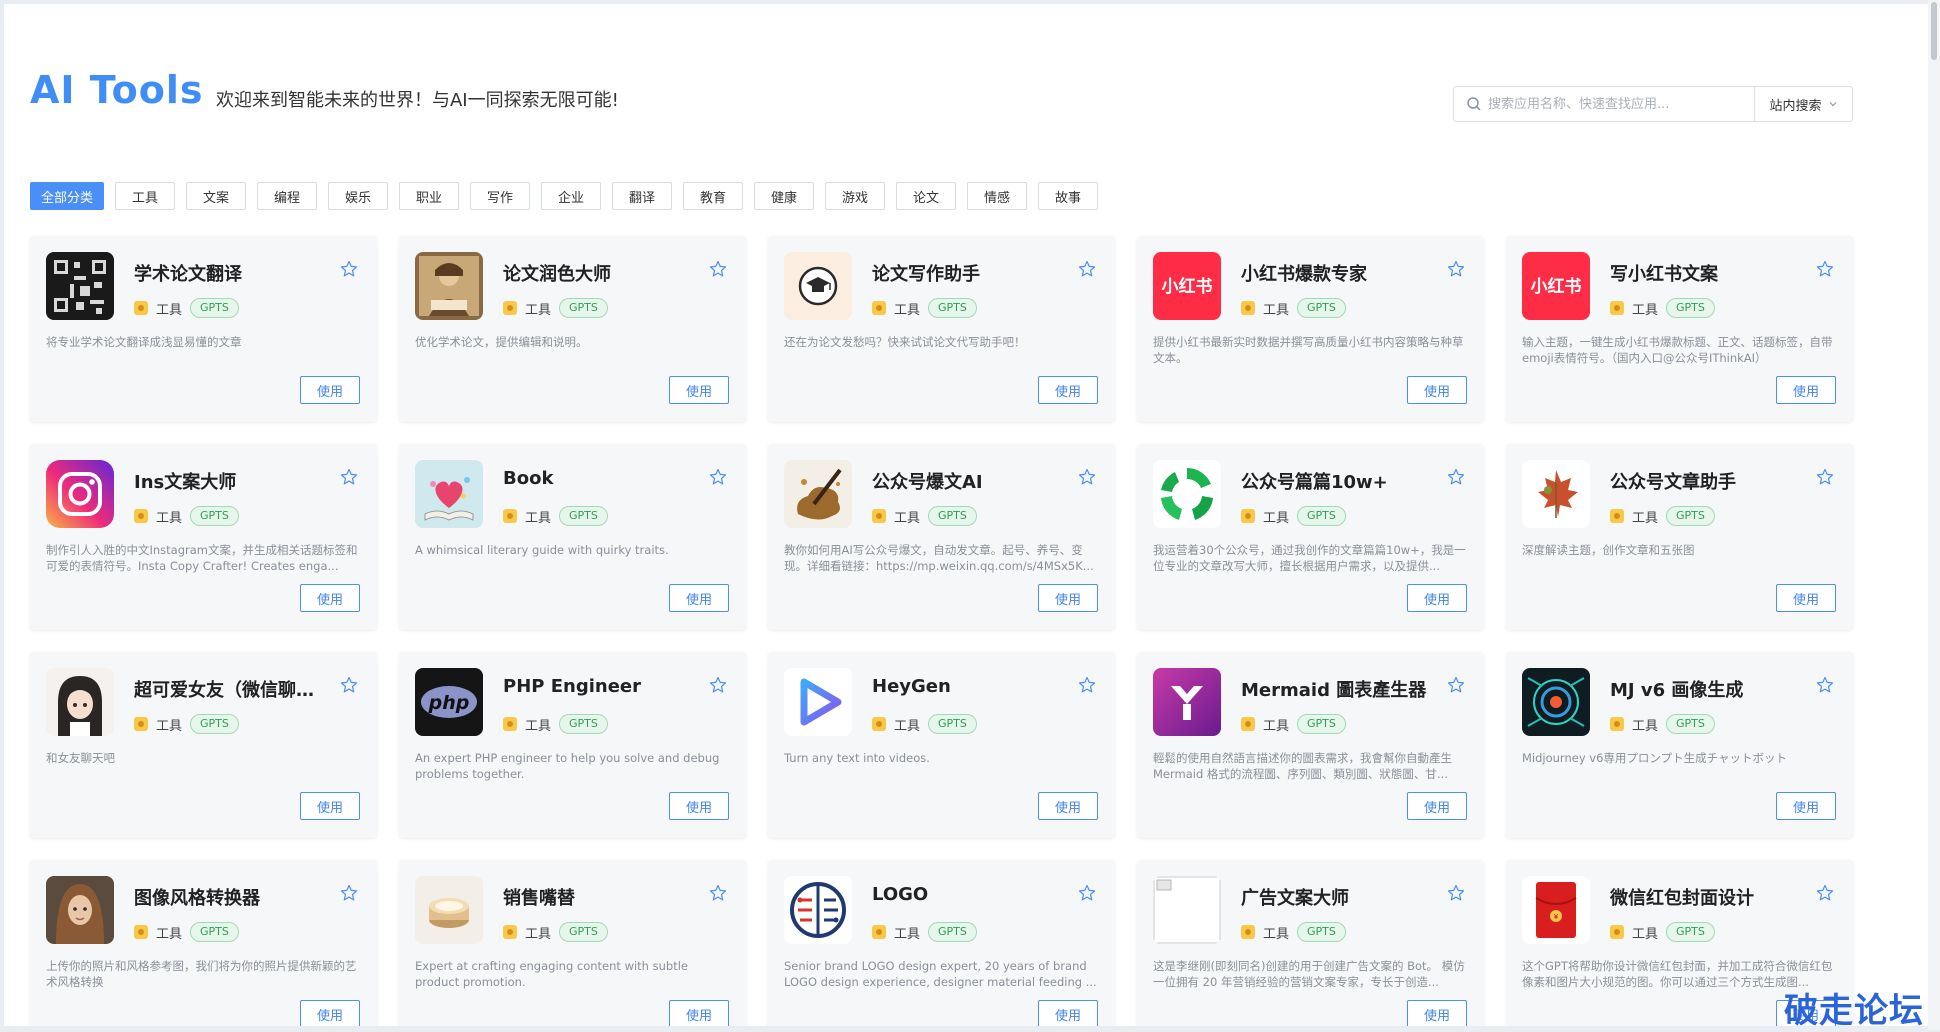 The width and height of the screenshot is (1940, 1032). Describe the element at coordinates (1679, 537) in the screenshot. I see `tool-card: 公众号文章助手 工具 GPTS 深度解读主题，创作文章和五张图 使用` at that location.